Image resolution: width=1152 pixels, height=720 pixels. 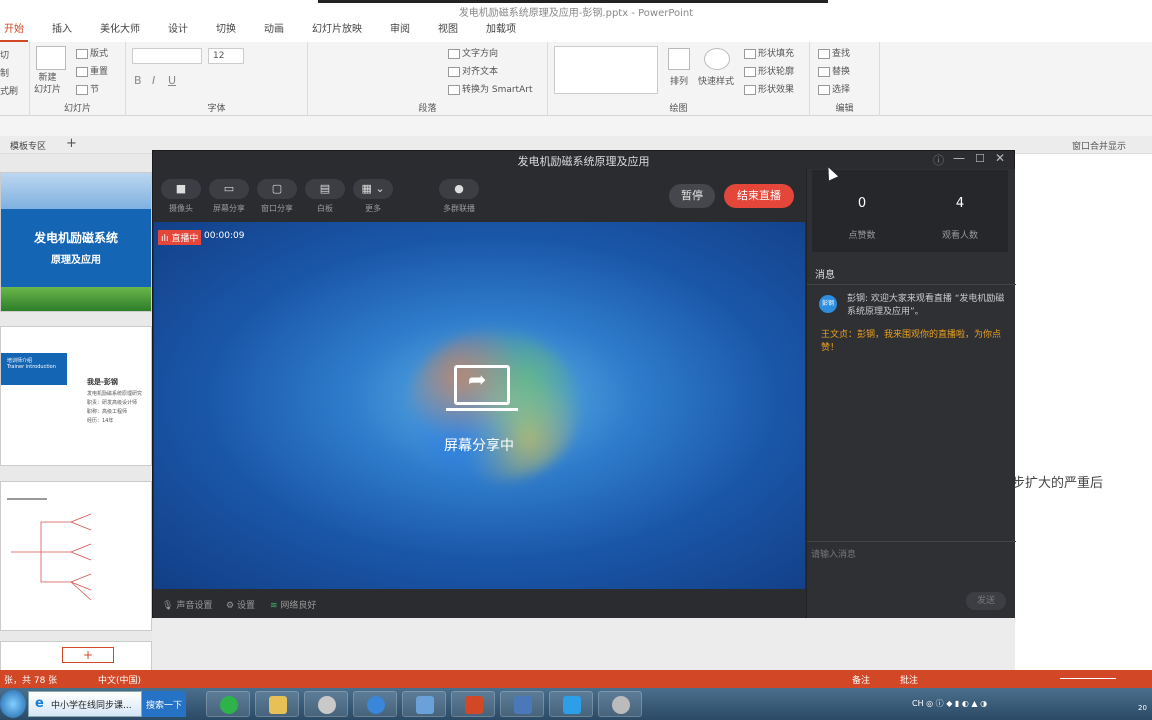 I want to click on layout-button: 版式, so click(x=92, y=52).